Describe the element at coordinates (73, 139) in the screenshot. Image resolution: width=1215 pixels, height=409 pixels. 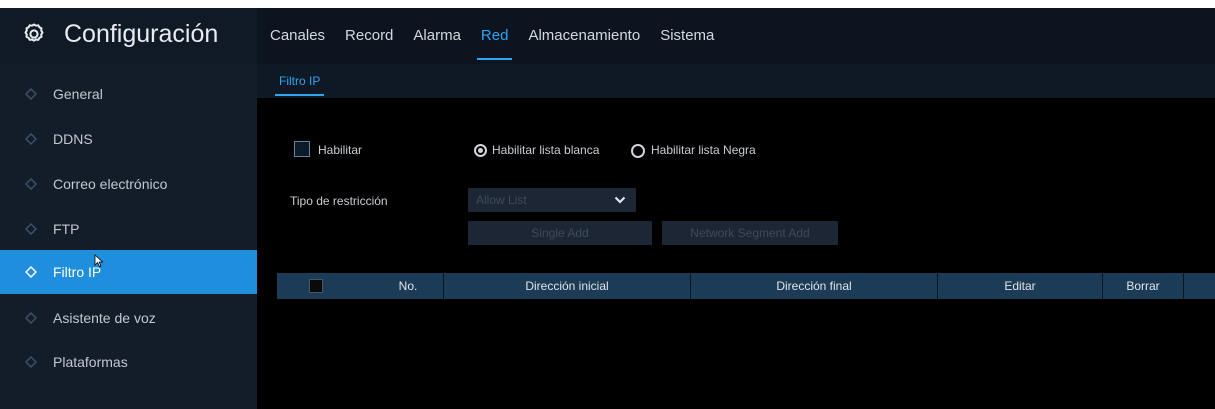
I see `sidebar-item-label: DDNS` at that location.